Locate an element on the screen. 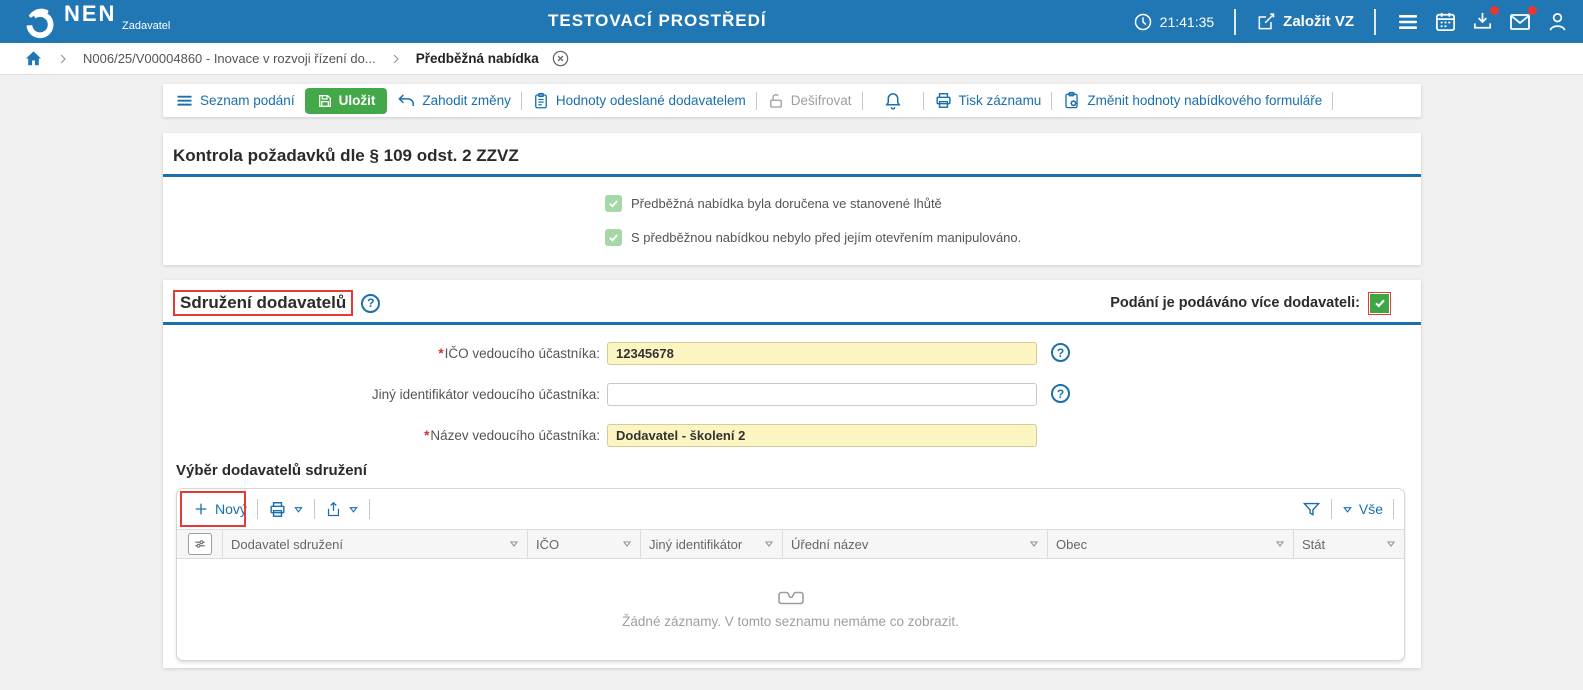 The width and height of the screenshot is (1583, 690). column-settings-icon is located at coordinates (199, 544).